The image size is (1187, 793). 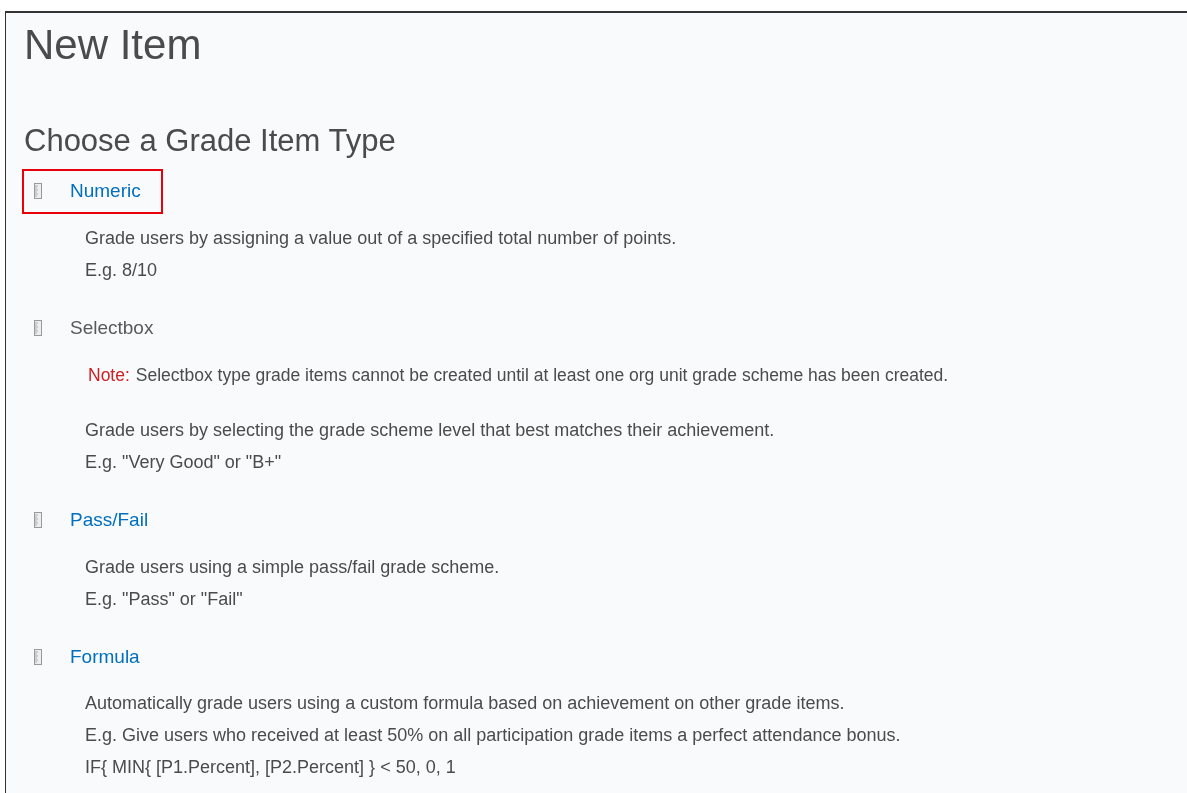 I want to click on description-line: E.g. Give users who received at least 50% on all participation grade items a perfect attendance bonus., so click(x=493, y=735).